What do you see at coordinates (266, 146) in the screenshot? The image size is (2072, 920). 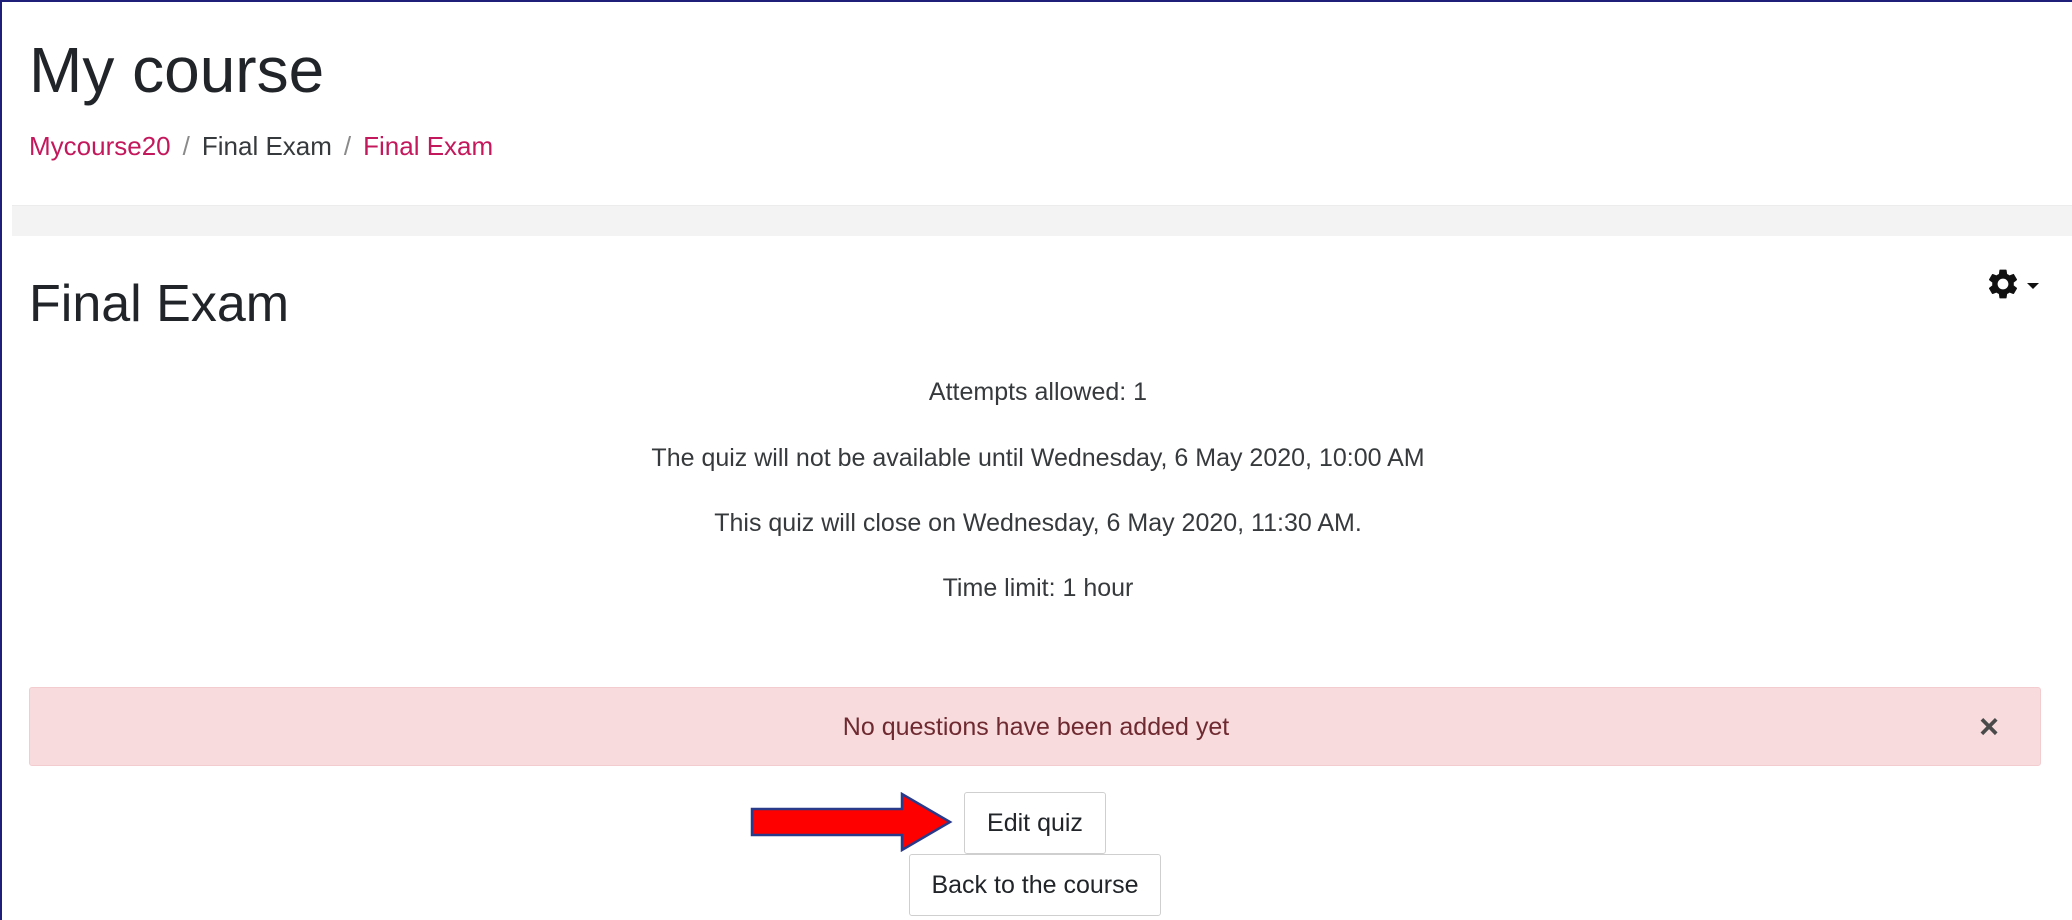 I see `breadcrumb-item-section: Final Exam` at bounding box center [266, 146].